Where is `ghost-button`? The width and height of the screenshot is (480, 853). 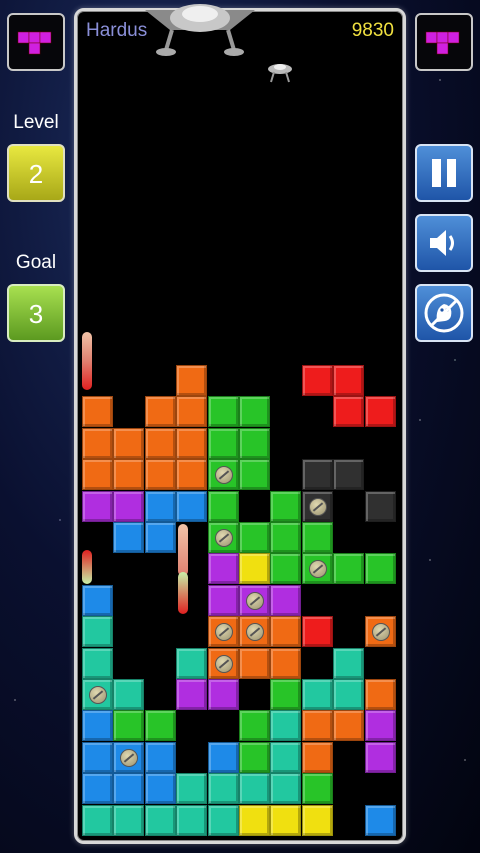 ghost-button is located at coordinates (444, 313).